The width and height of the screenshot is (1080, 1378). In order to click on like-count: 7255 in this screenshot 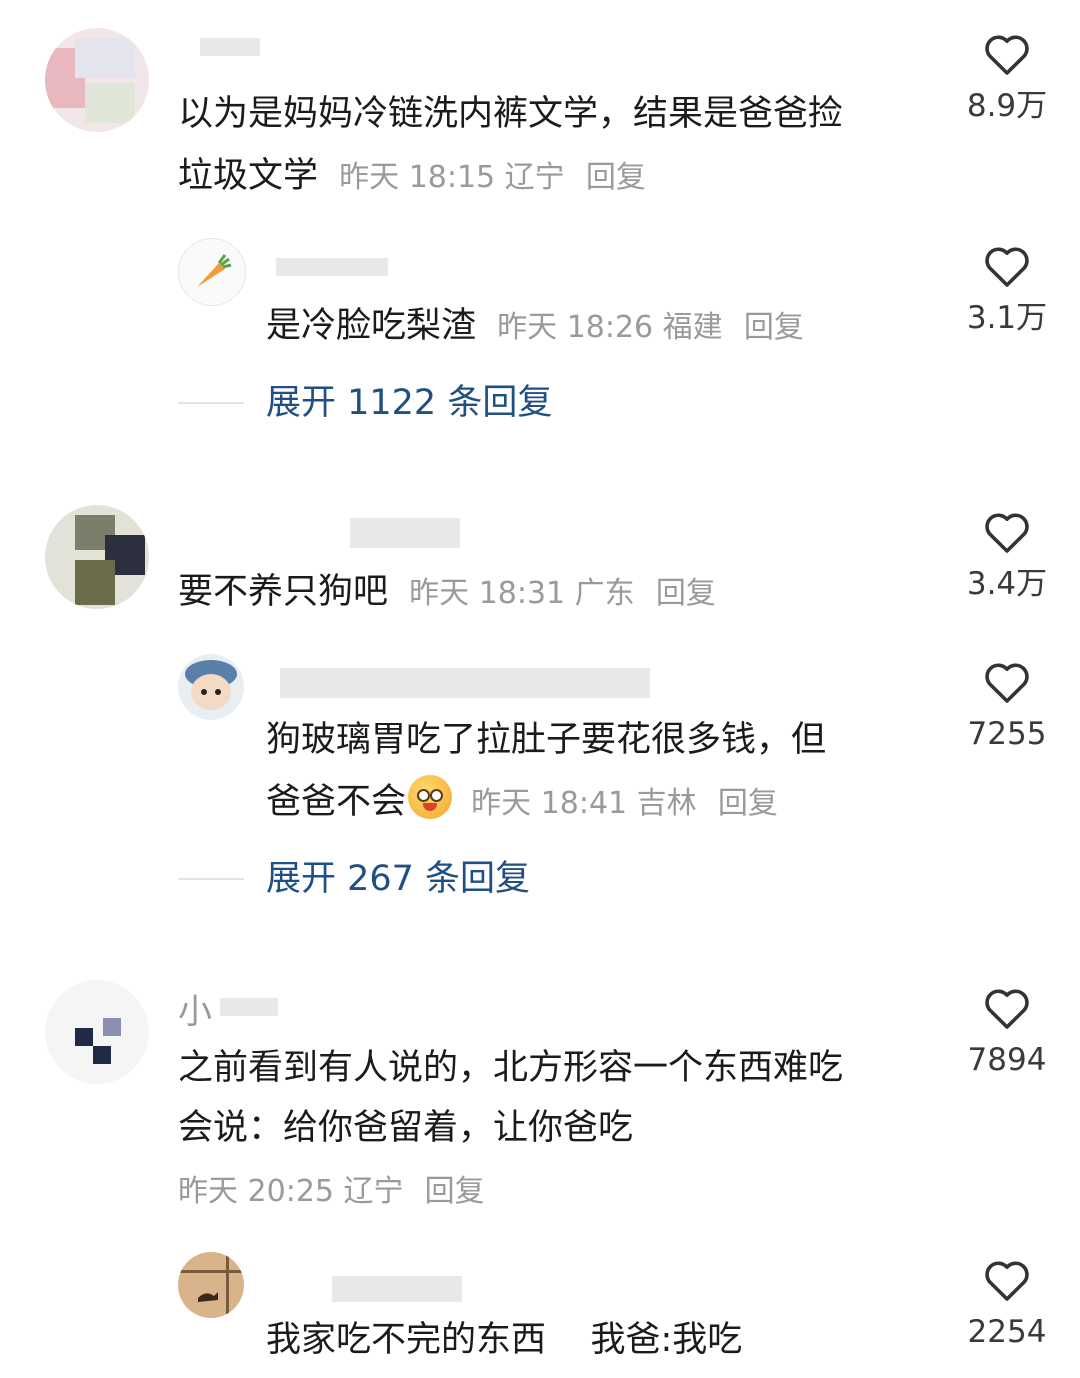, I will do `click(1007, 734)`.